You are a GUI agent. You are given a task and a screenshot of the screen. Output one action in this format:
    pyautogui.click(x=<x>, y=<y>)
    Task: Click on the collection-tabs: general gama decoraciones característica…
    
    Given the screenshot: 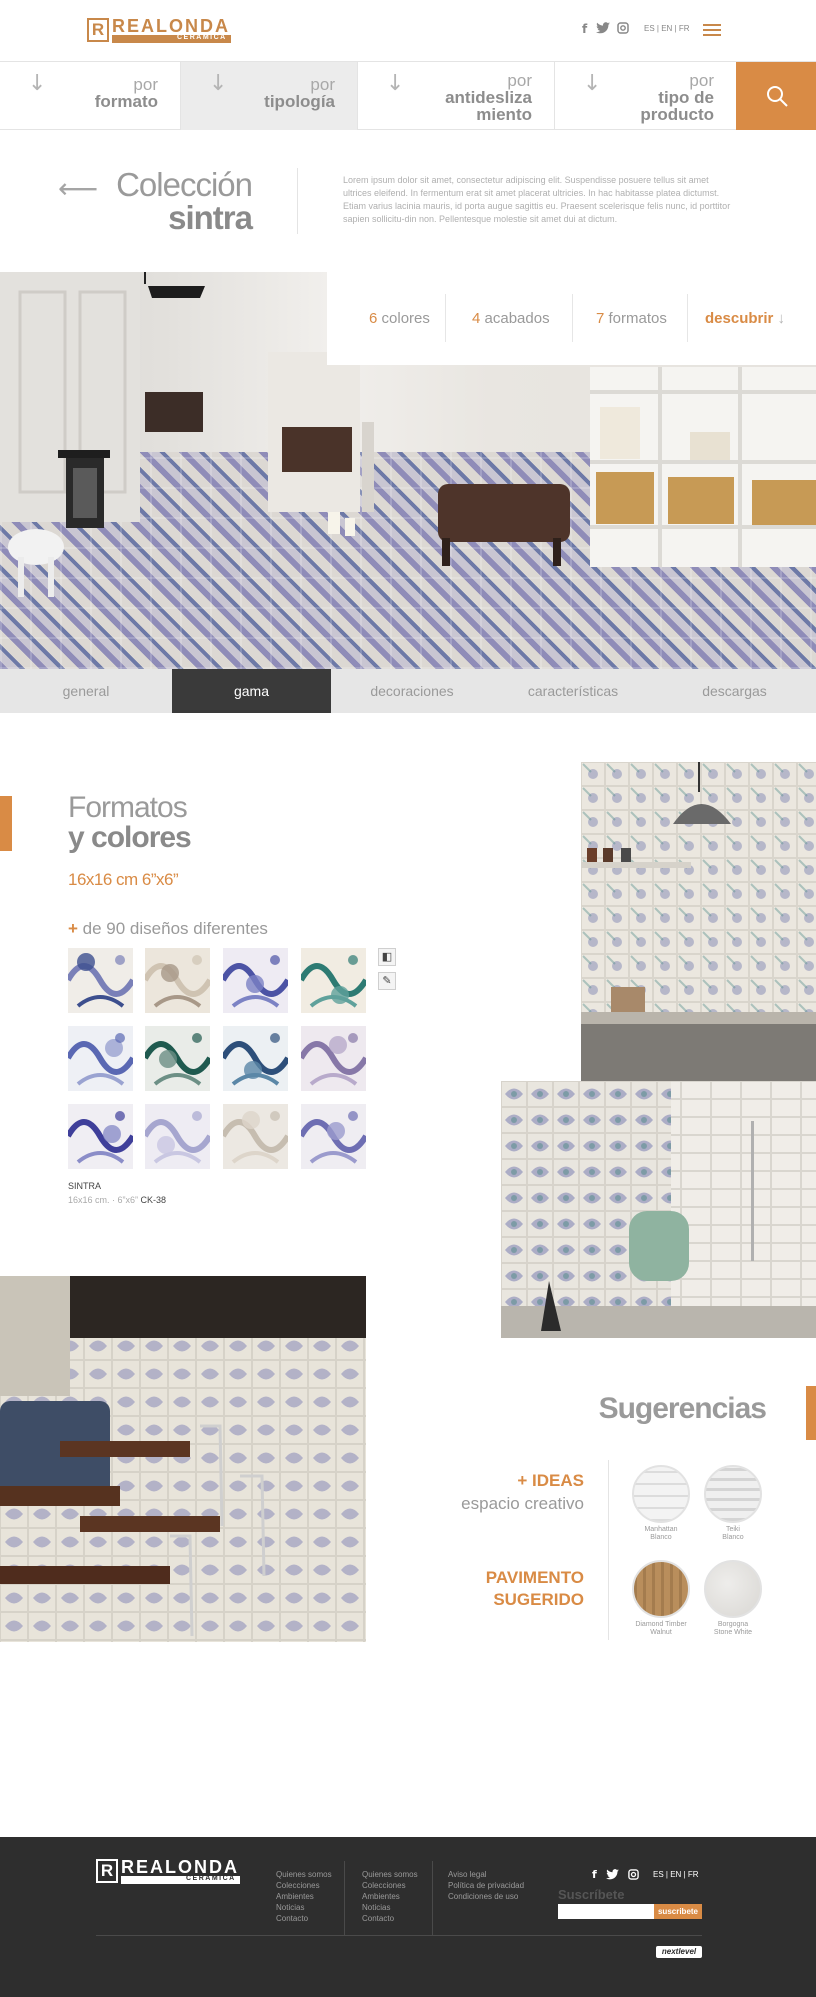 What is the action you would take?
    pyautogui.click(x=408, y=691)
    